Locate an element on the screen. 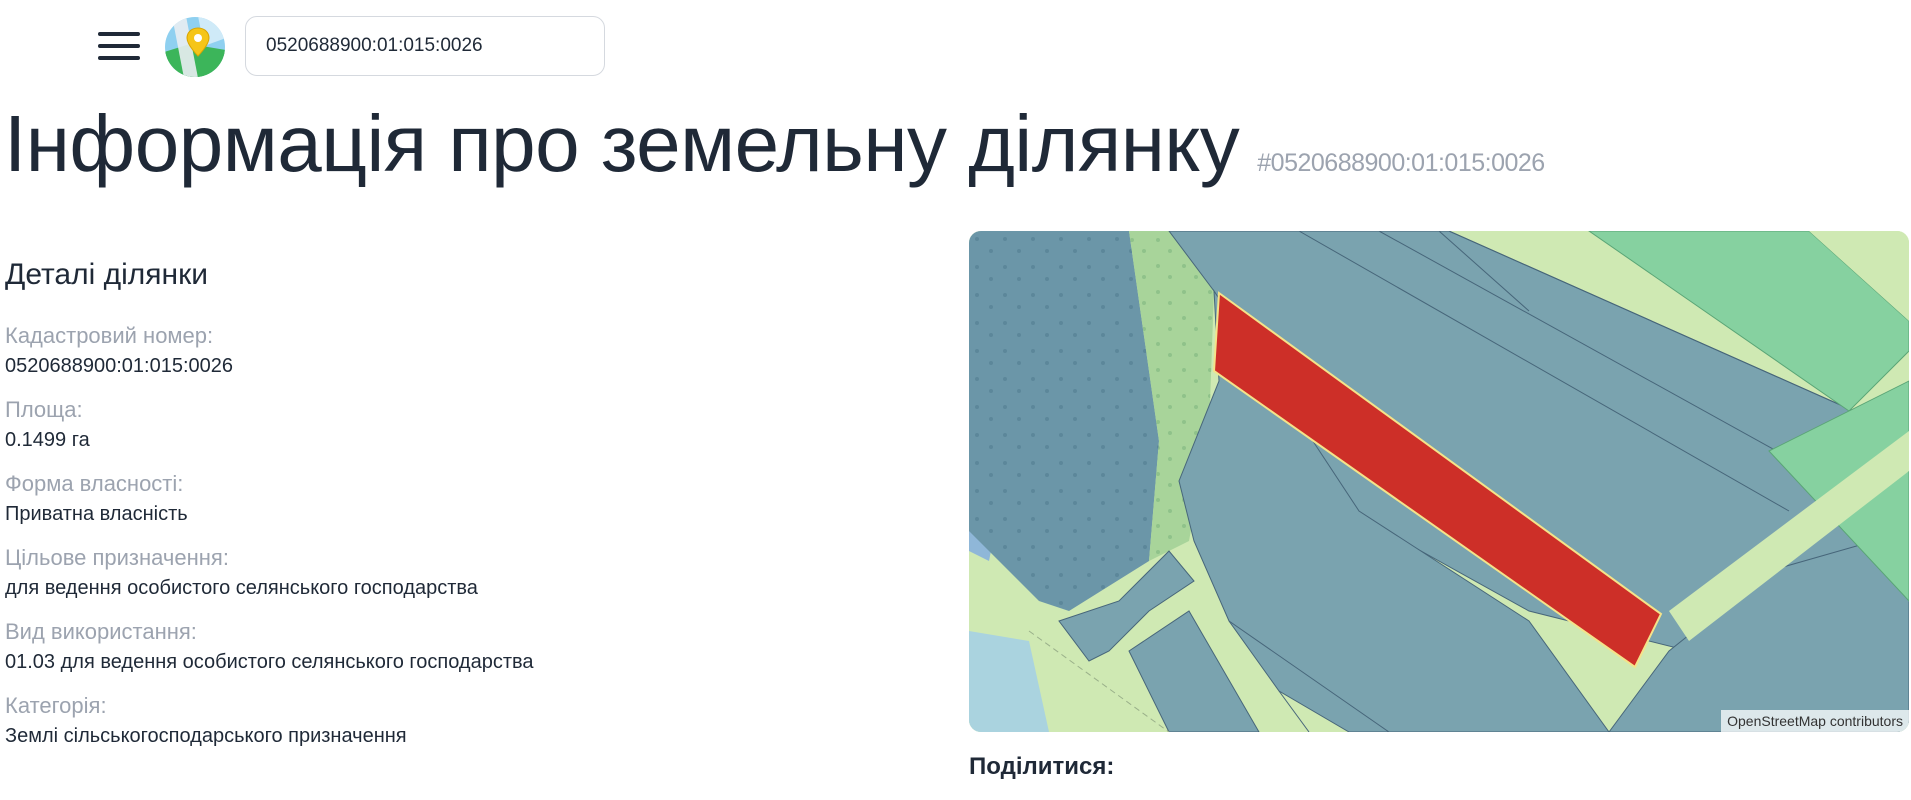  field-value: Землі сільськогосподарського призначення is located at coordinates (206, 736).